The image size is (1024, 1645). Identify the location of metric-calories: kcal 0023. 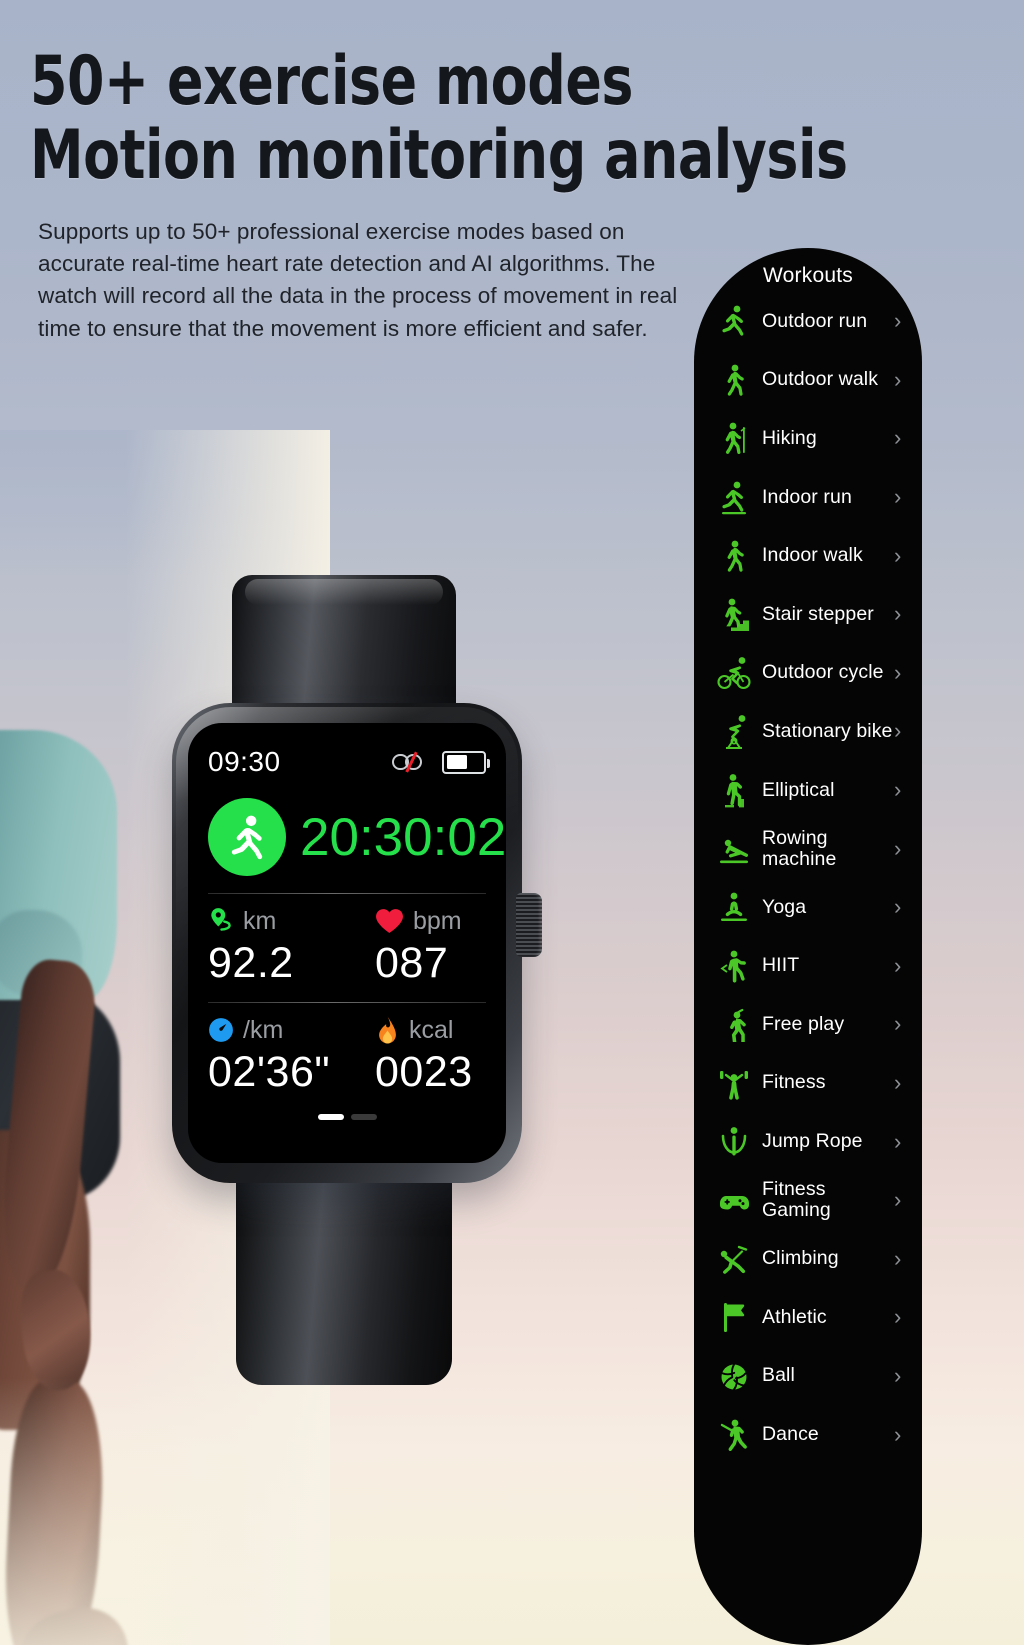
(416, 1050).